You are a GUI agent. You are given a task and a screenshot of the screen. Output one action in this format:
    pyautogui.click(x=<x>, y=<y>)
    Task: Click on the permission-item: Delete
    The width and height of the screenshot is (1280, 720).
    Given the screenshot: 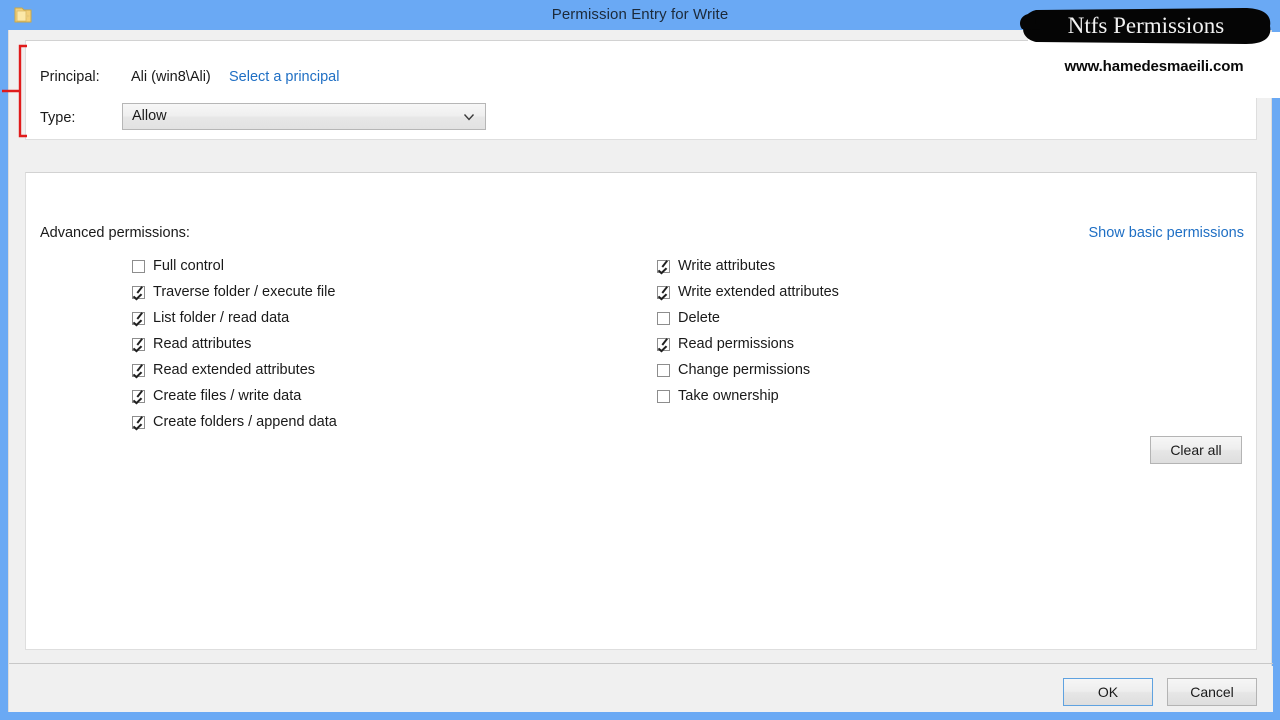 What is the action you would take?
    pyautogui.click(x=892, y=318)
    